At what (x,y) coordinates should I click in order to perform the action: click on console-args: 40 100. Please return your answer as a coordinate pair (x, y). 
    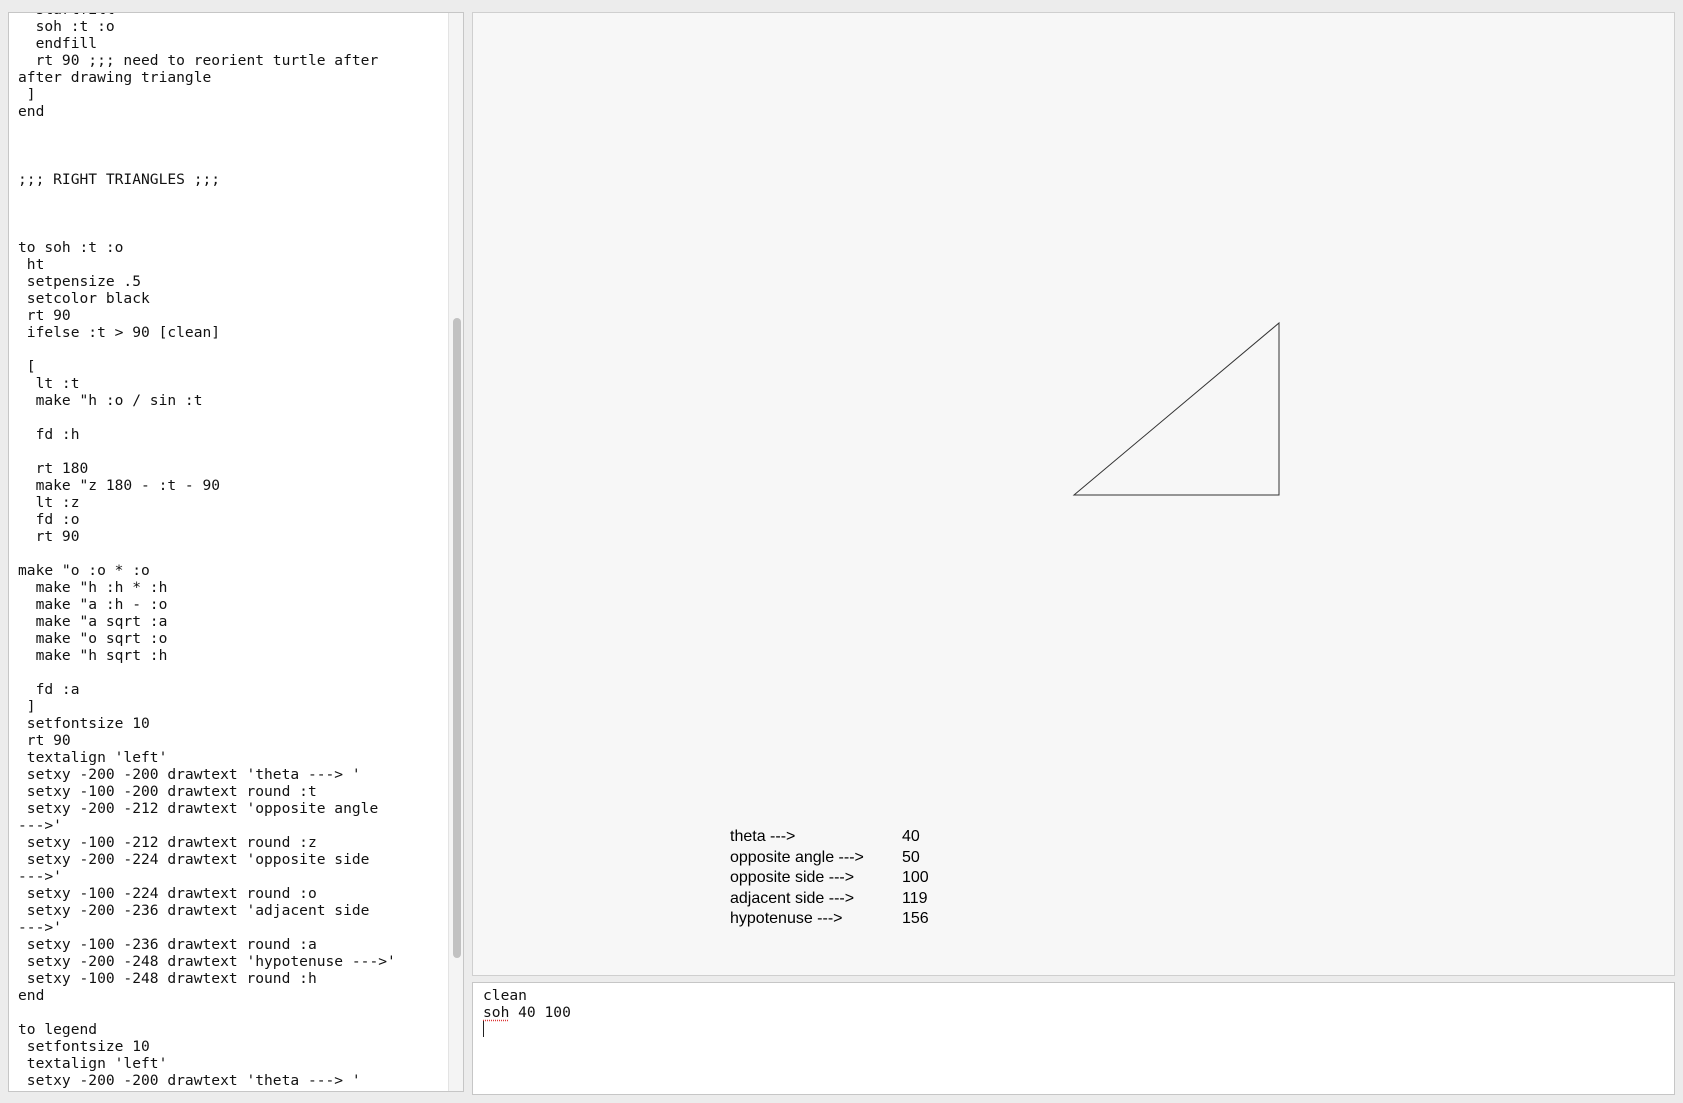
    Looking at the image, I should click on (540, 1012).